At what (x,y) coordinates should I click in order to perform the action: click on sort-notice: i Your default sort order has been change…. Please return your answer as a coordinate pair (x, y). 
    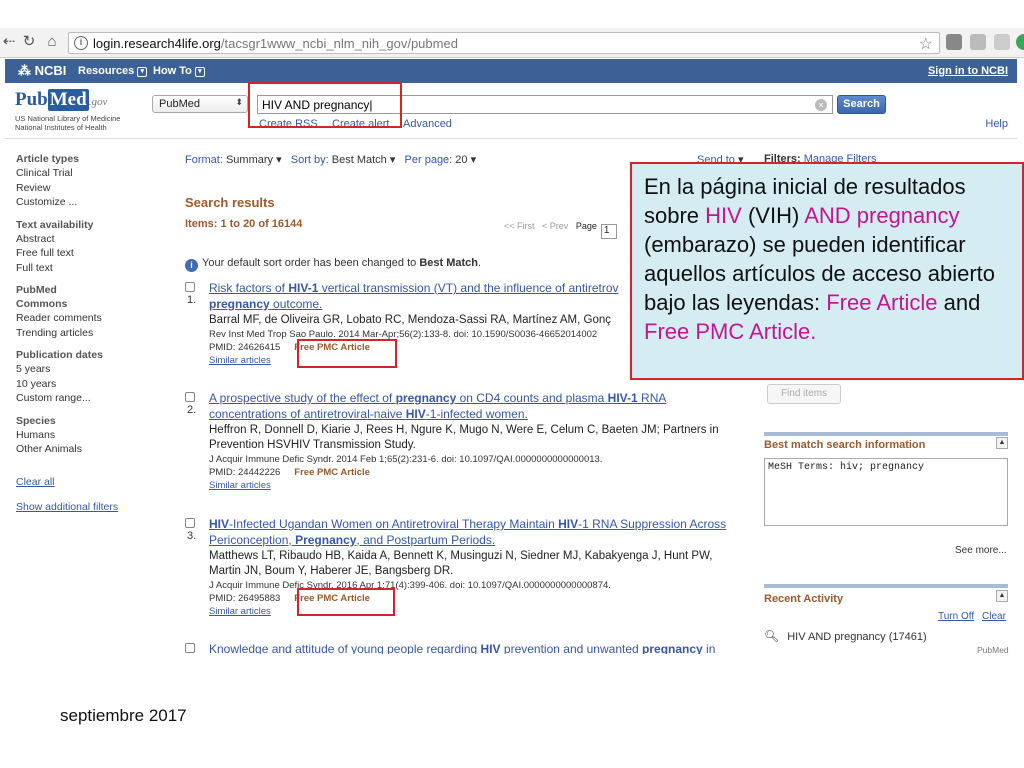
    Looking at the image, I should click on (333, 264).